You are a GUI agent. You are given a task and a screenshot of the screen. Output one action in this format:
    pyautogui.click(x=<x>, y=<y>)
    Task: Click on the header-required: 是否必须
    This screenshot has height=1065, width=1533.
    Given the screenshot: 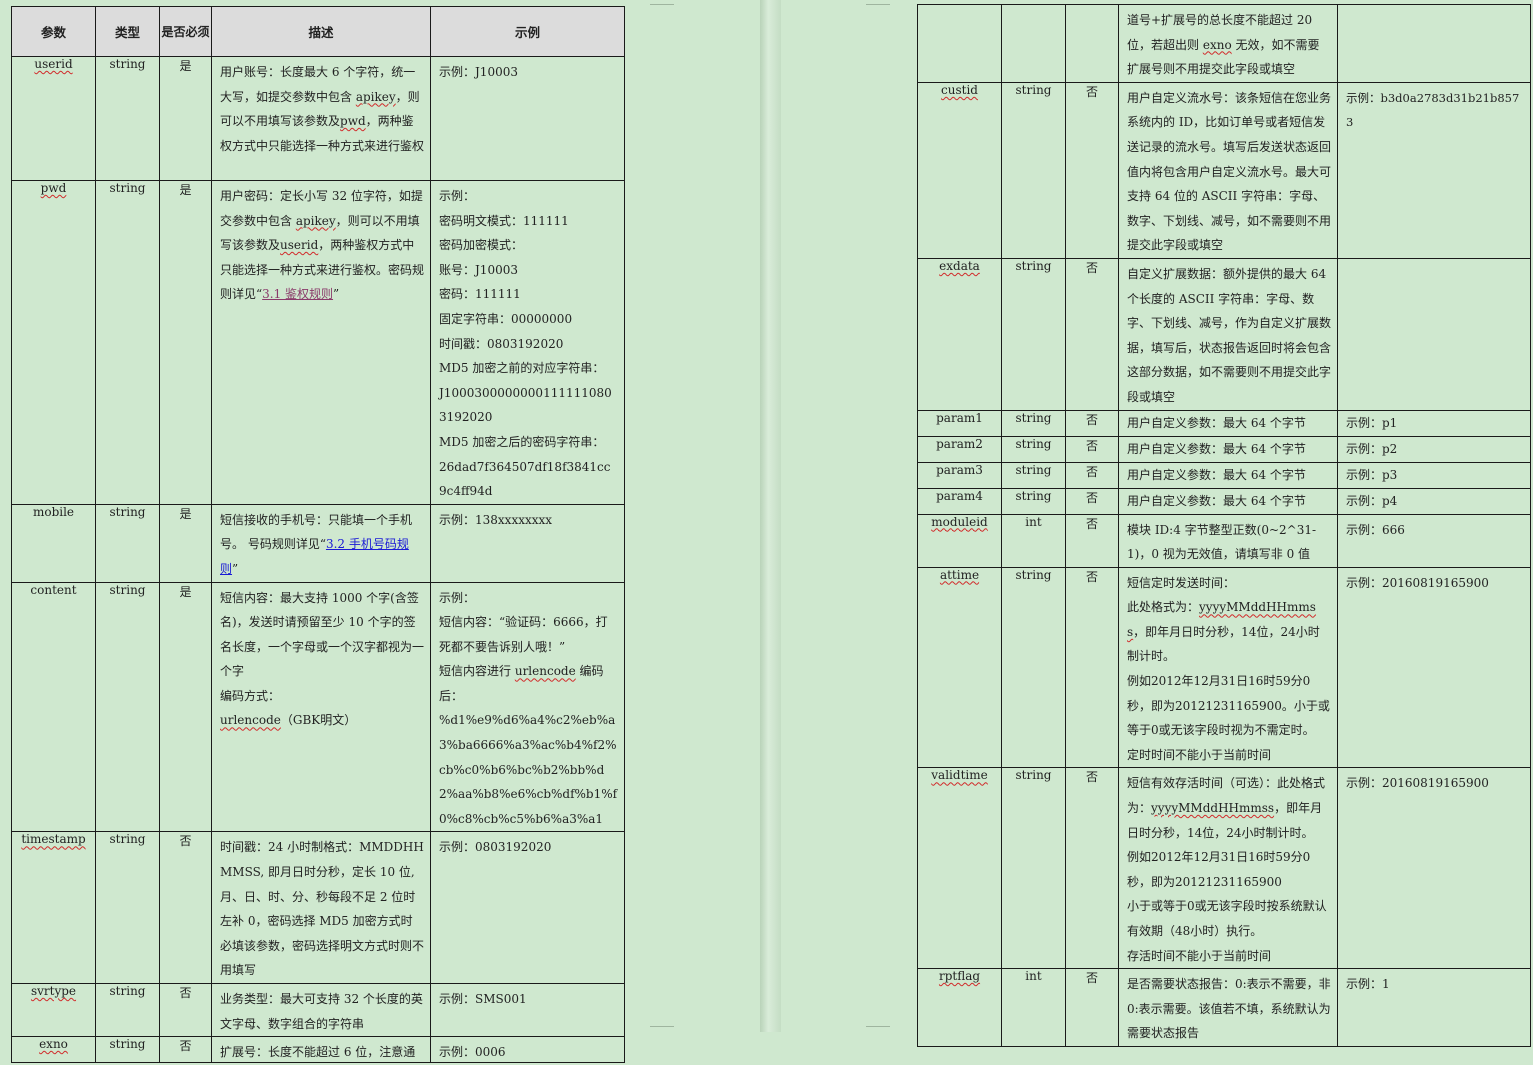 What is the action you would take?
    pyautogui.click(x=185, y=31)
    